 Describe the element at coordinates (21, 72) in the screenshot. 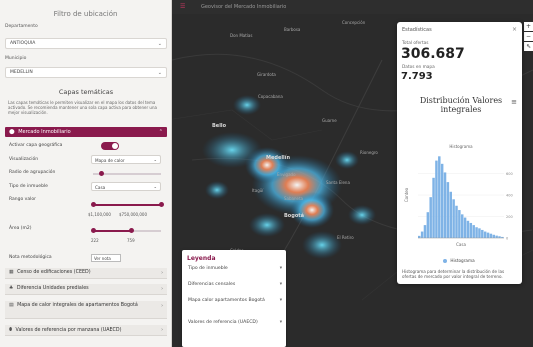

I see `municipio-value: MEDELLIN` at that location.